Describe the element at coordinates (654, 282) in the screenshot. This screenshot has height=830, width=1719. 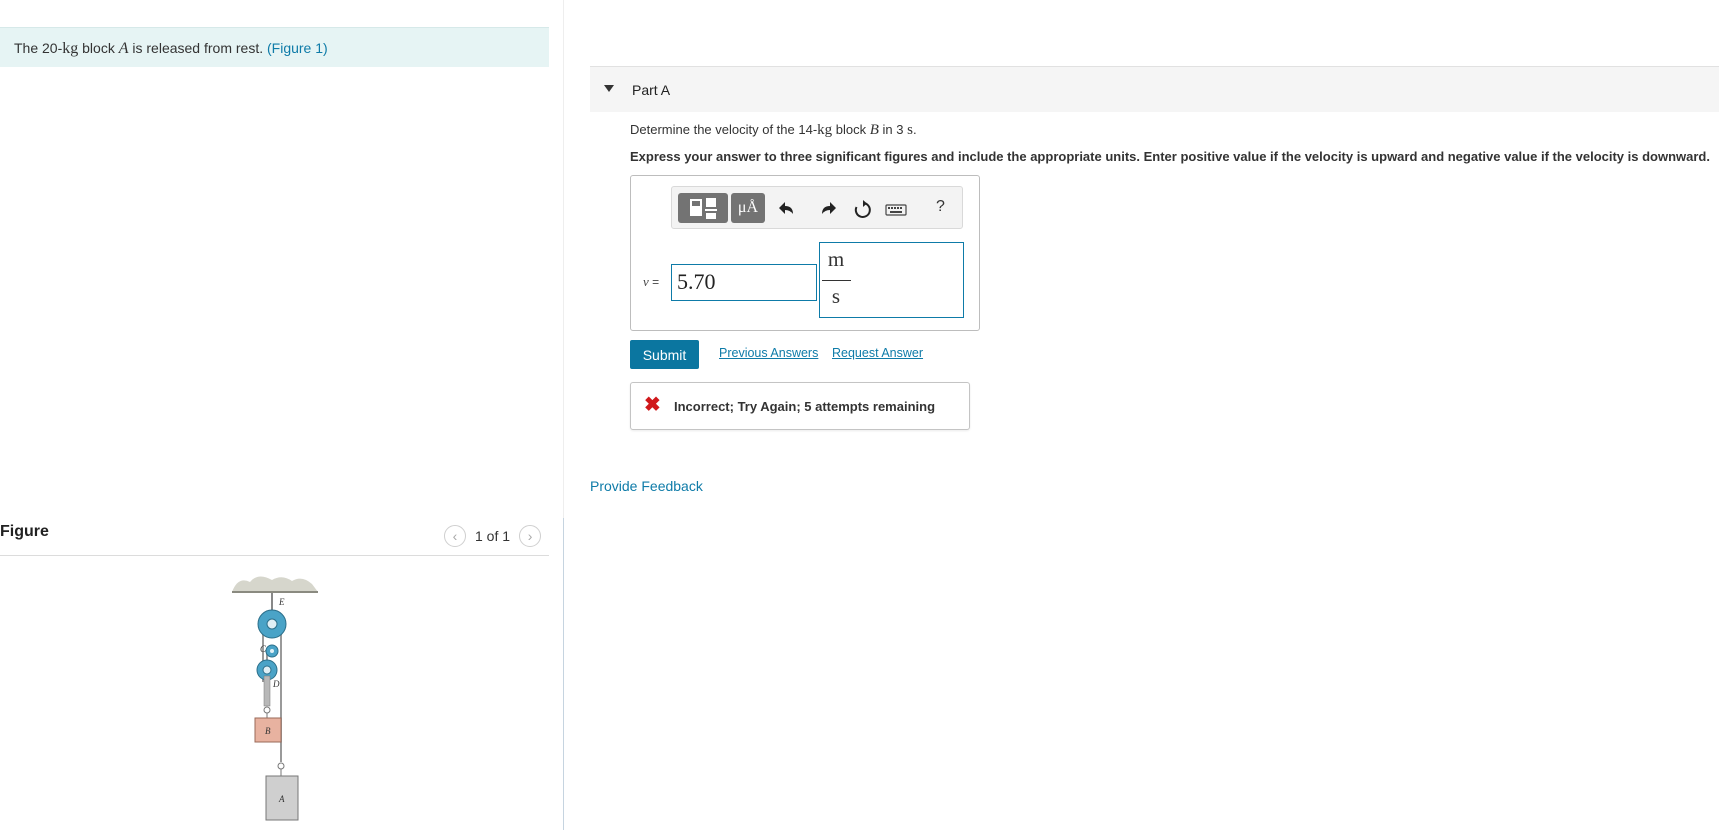
I see `equals-sign: =` at that location.